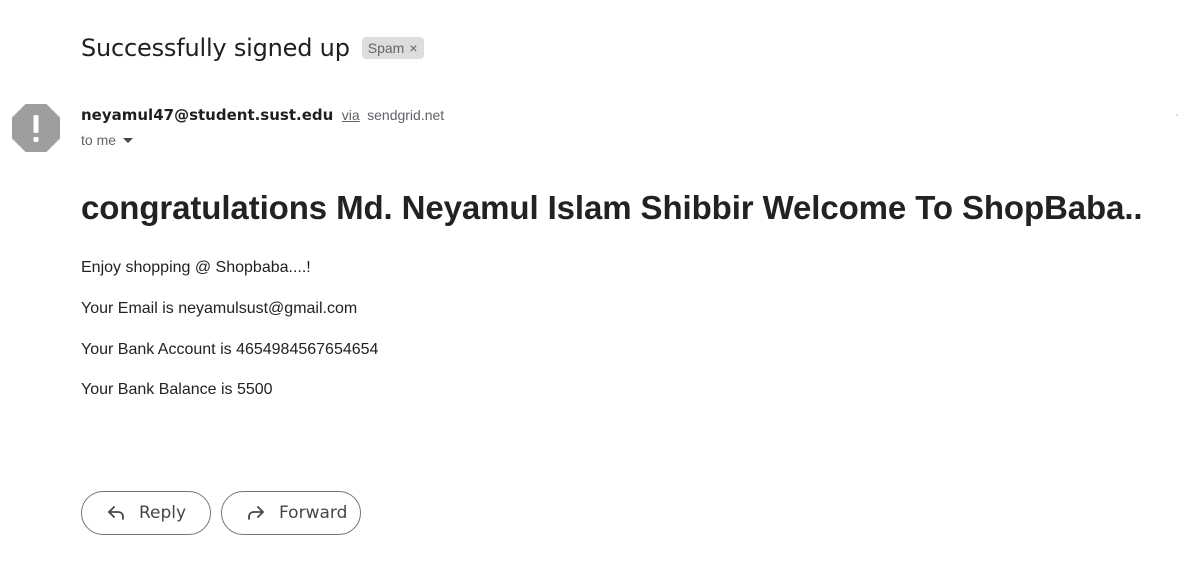  I want to click on subject-row: Successfully signed up Spam ×, so click(252, 48).